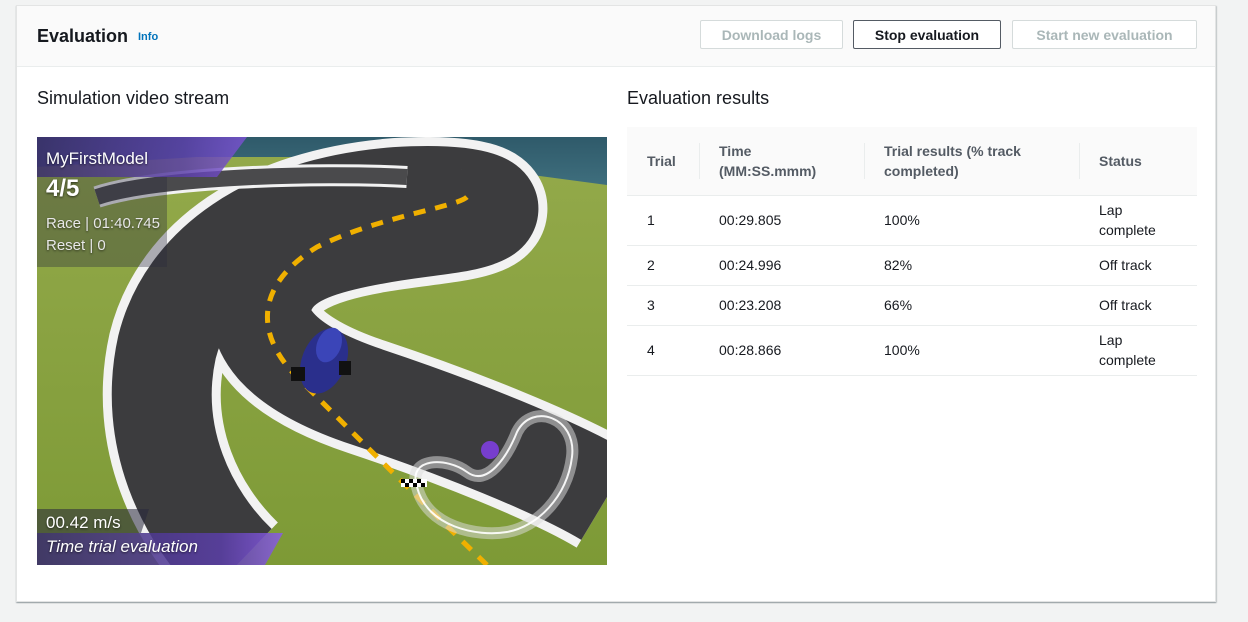  I want to click on evaluation-mode: Time trial evaluation, so click(122, 546).